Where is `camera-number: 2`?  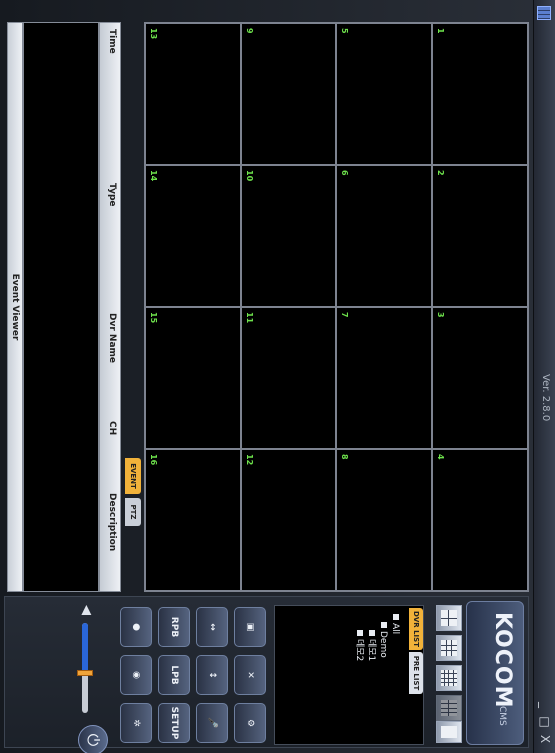 camera-number: 2 is located at coordinates (441, 173).